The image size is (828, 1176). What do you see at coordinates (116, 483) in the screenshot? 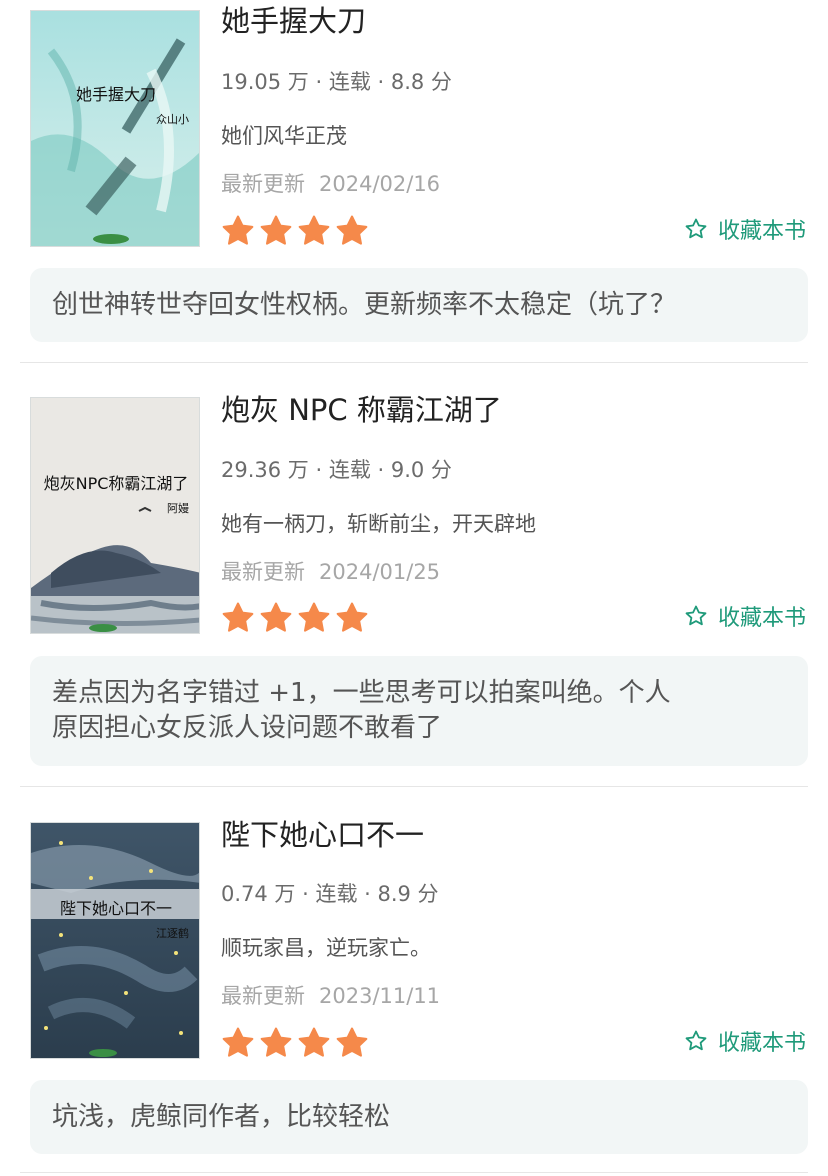
I see `cover-title: 炮灰NPC称霸江湖了` at bounding box center [116, 483].